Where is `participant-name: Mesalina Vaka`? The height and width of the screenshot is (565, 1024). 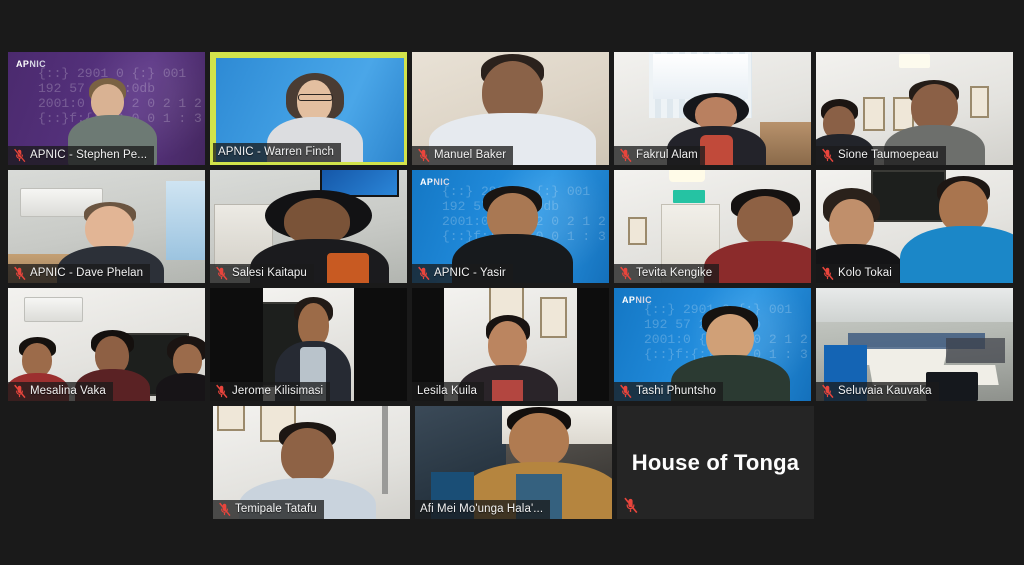 participant-name: Mesalina Vaka is located at coordinates (68, 391).